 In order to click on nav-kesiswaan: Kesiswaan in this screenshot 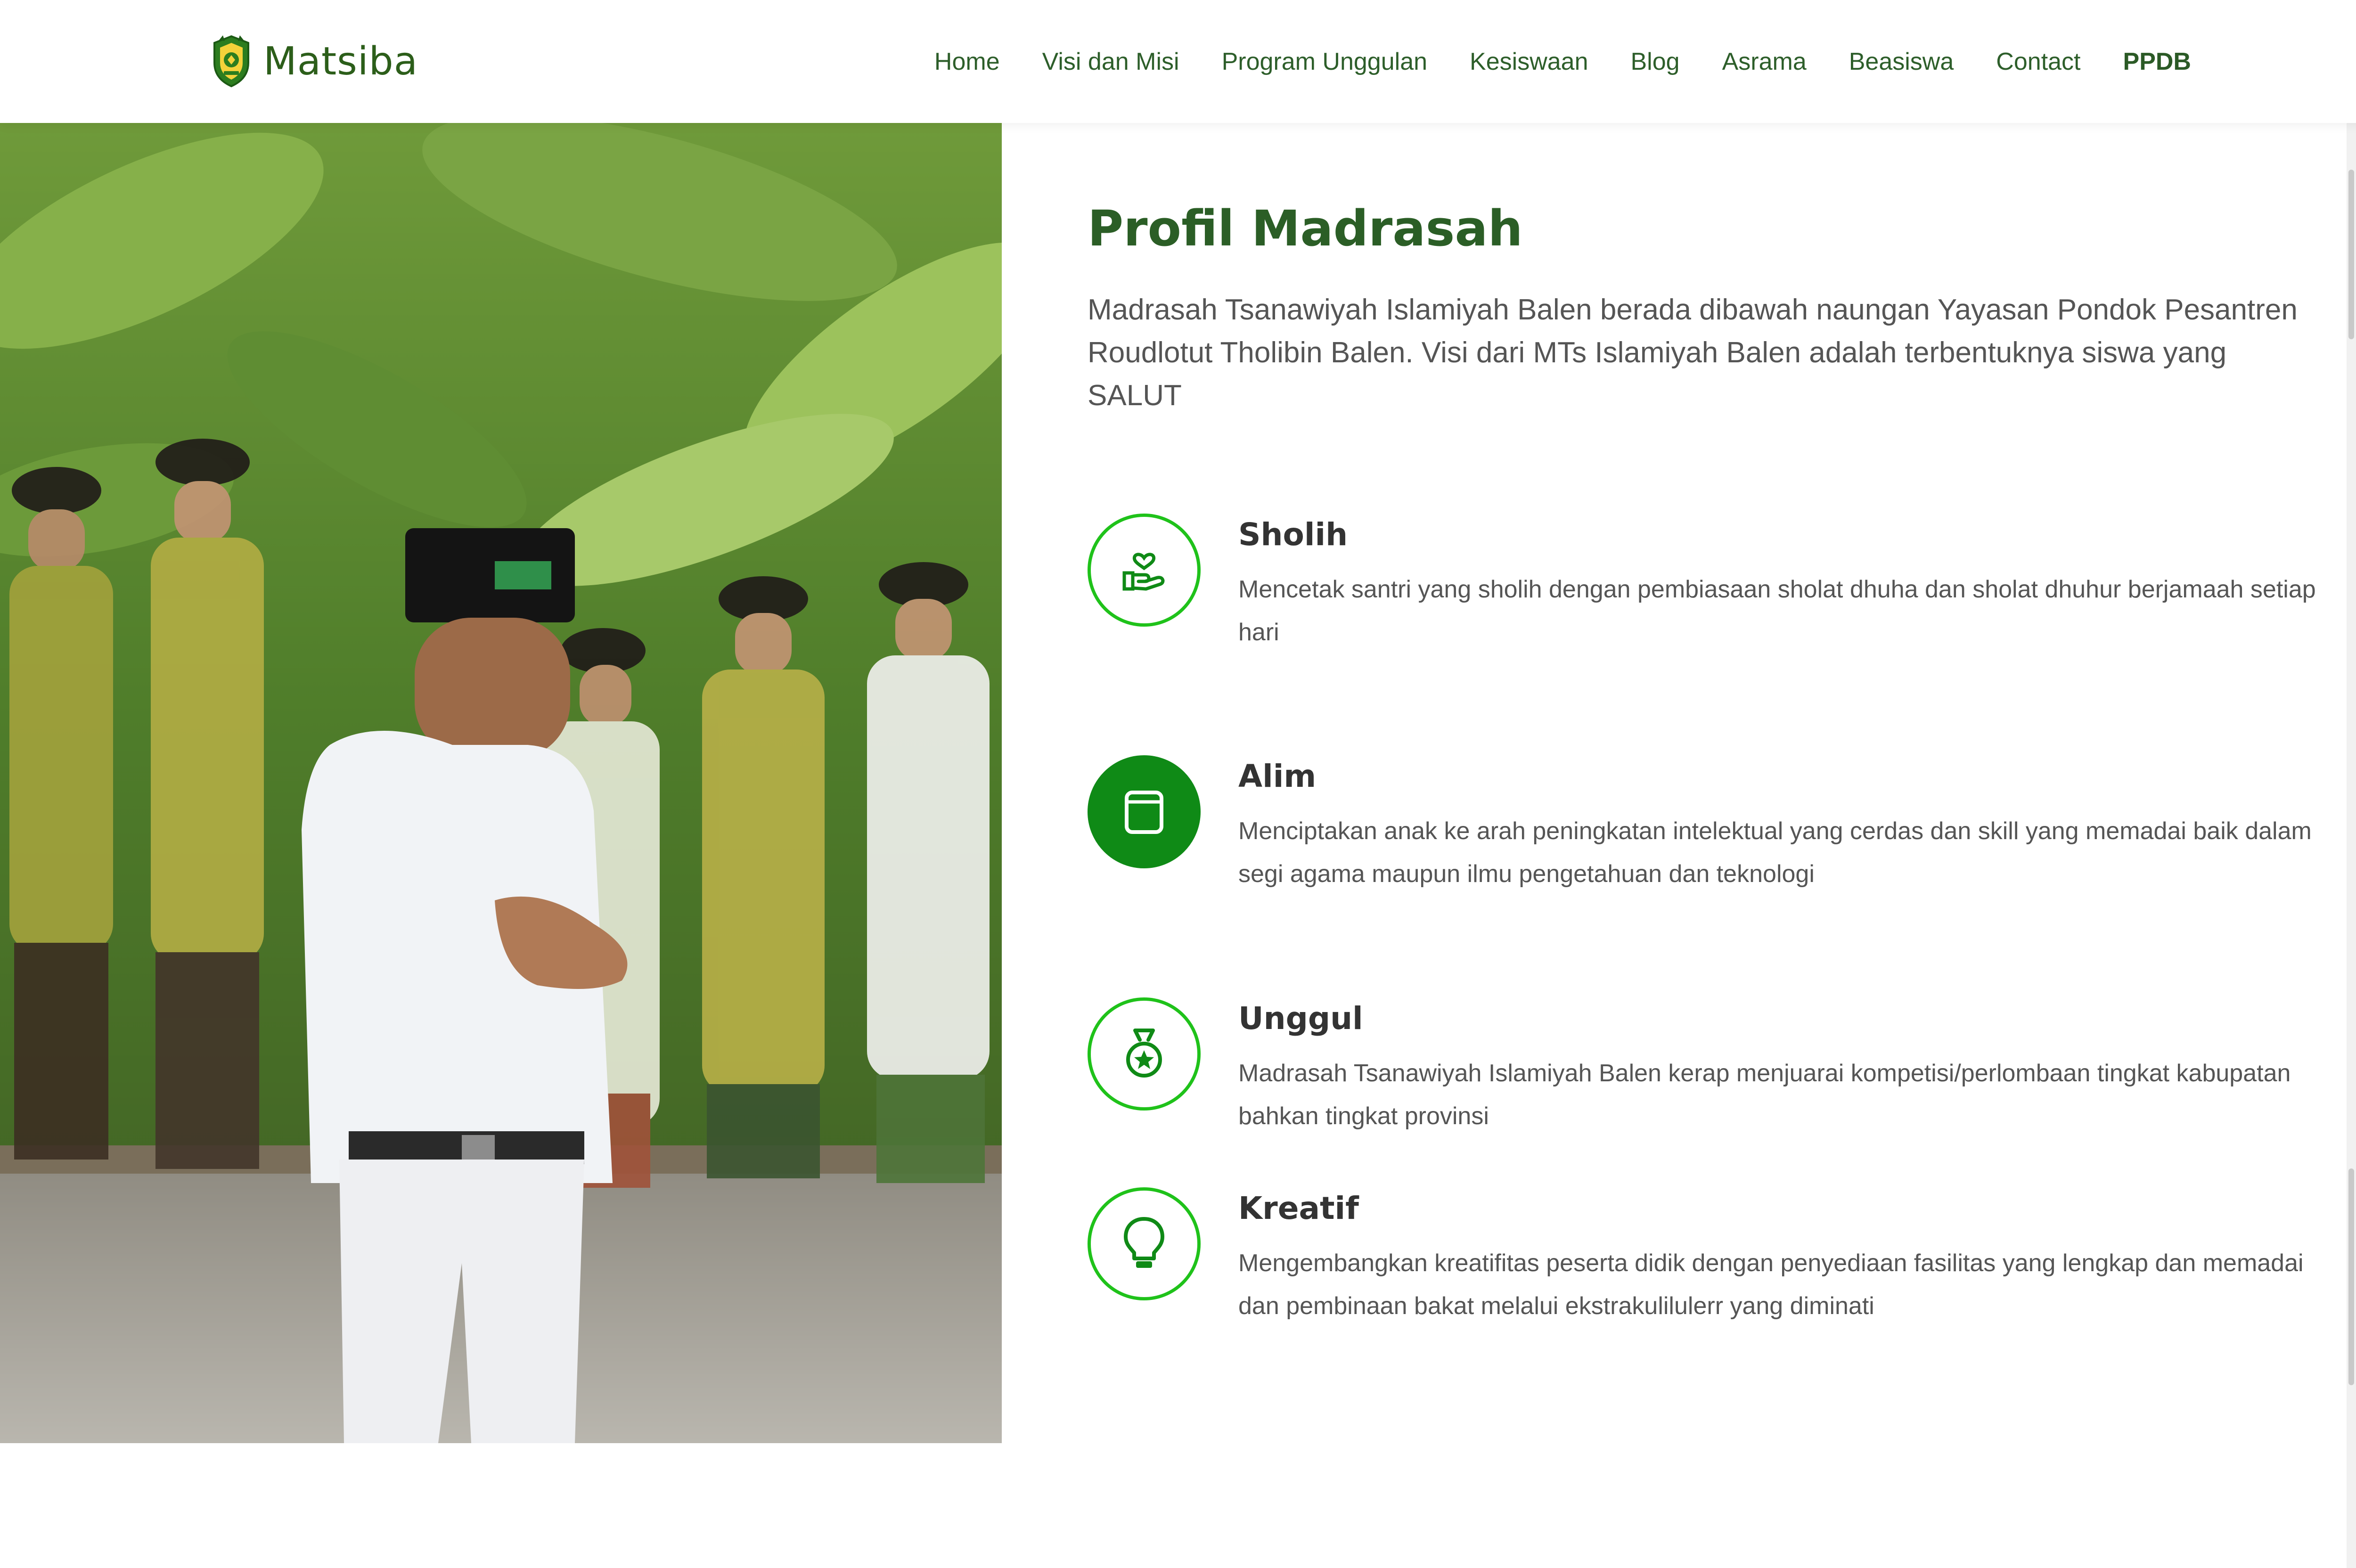, I will do `click(1529, 62)`.